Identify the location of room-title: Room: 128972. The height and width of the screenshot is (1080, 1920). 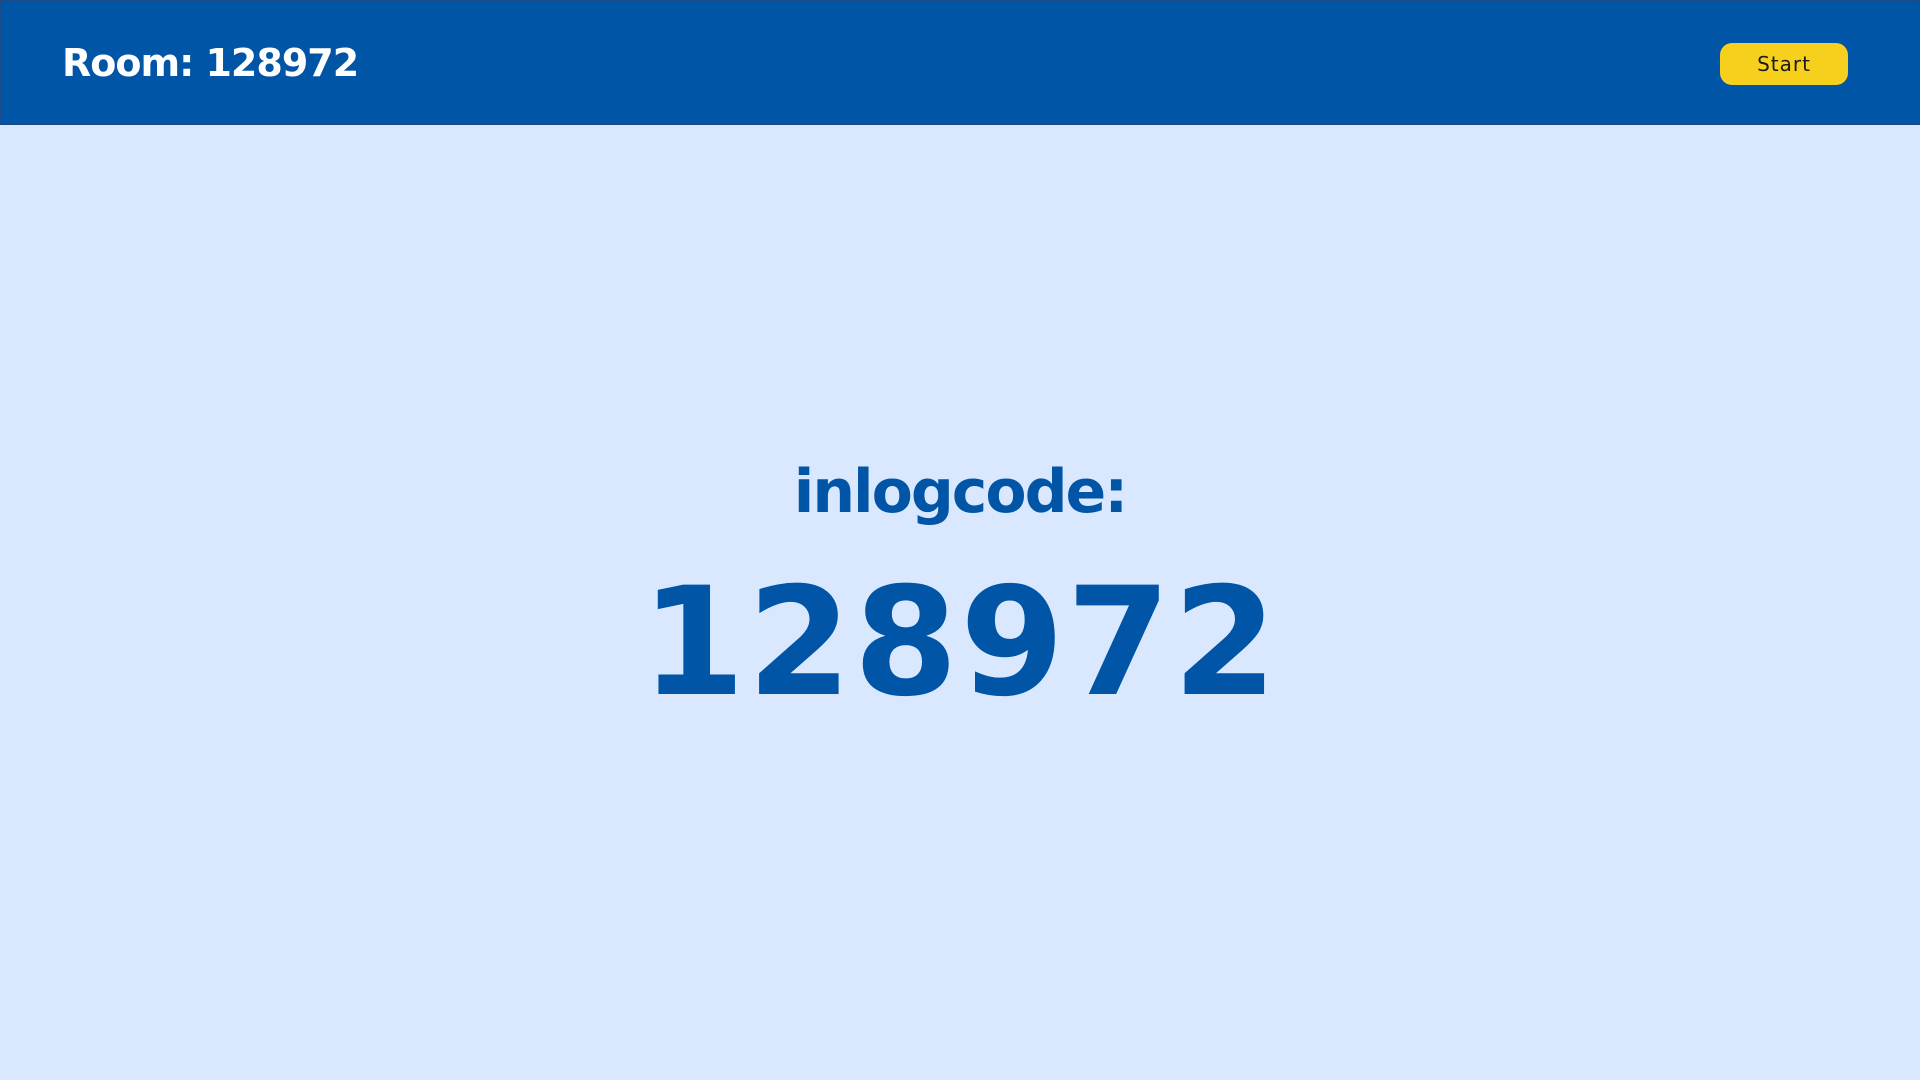
(210, 63).